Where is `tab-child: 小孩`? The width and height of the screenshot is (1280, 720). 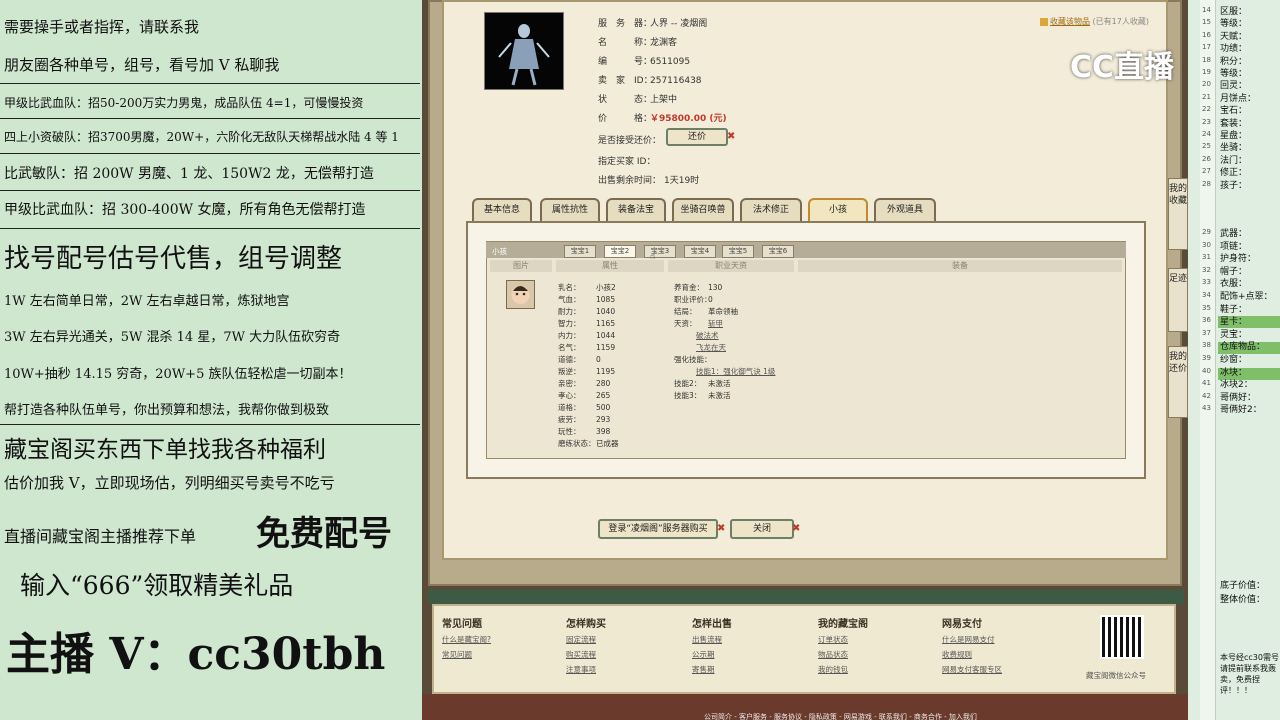
tab-child: 小孩 is located at coordinates (838, 210).